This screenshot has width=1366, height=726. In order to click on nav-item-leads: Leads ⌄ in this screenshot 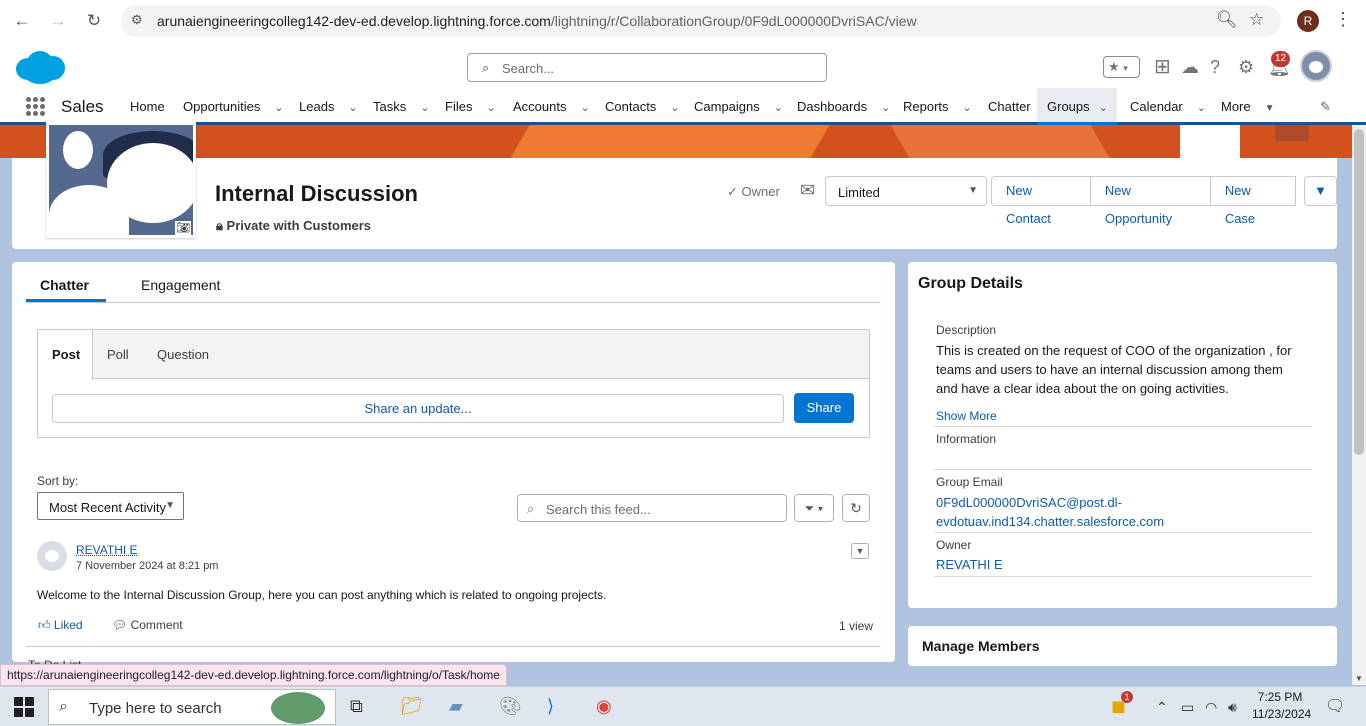, I will do `click(328, 106)`.